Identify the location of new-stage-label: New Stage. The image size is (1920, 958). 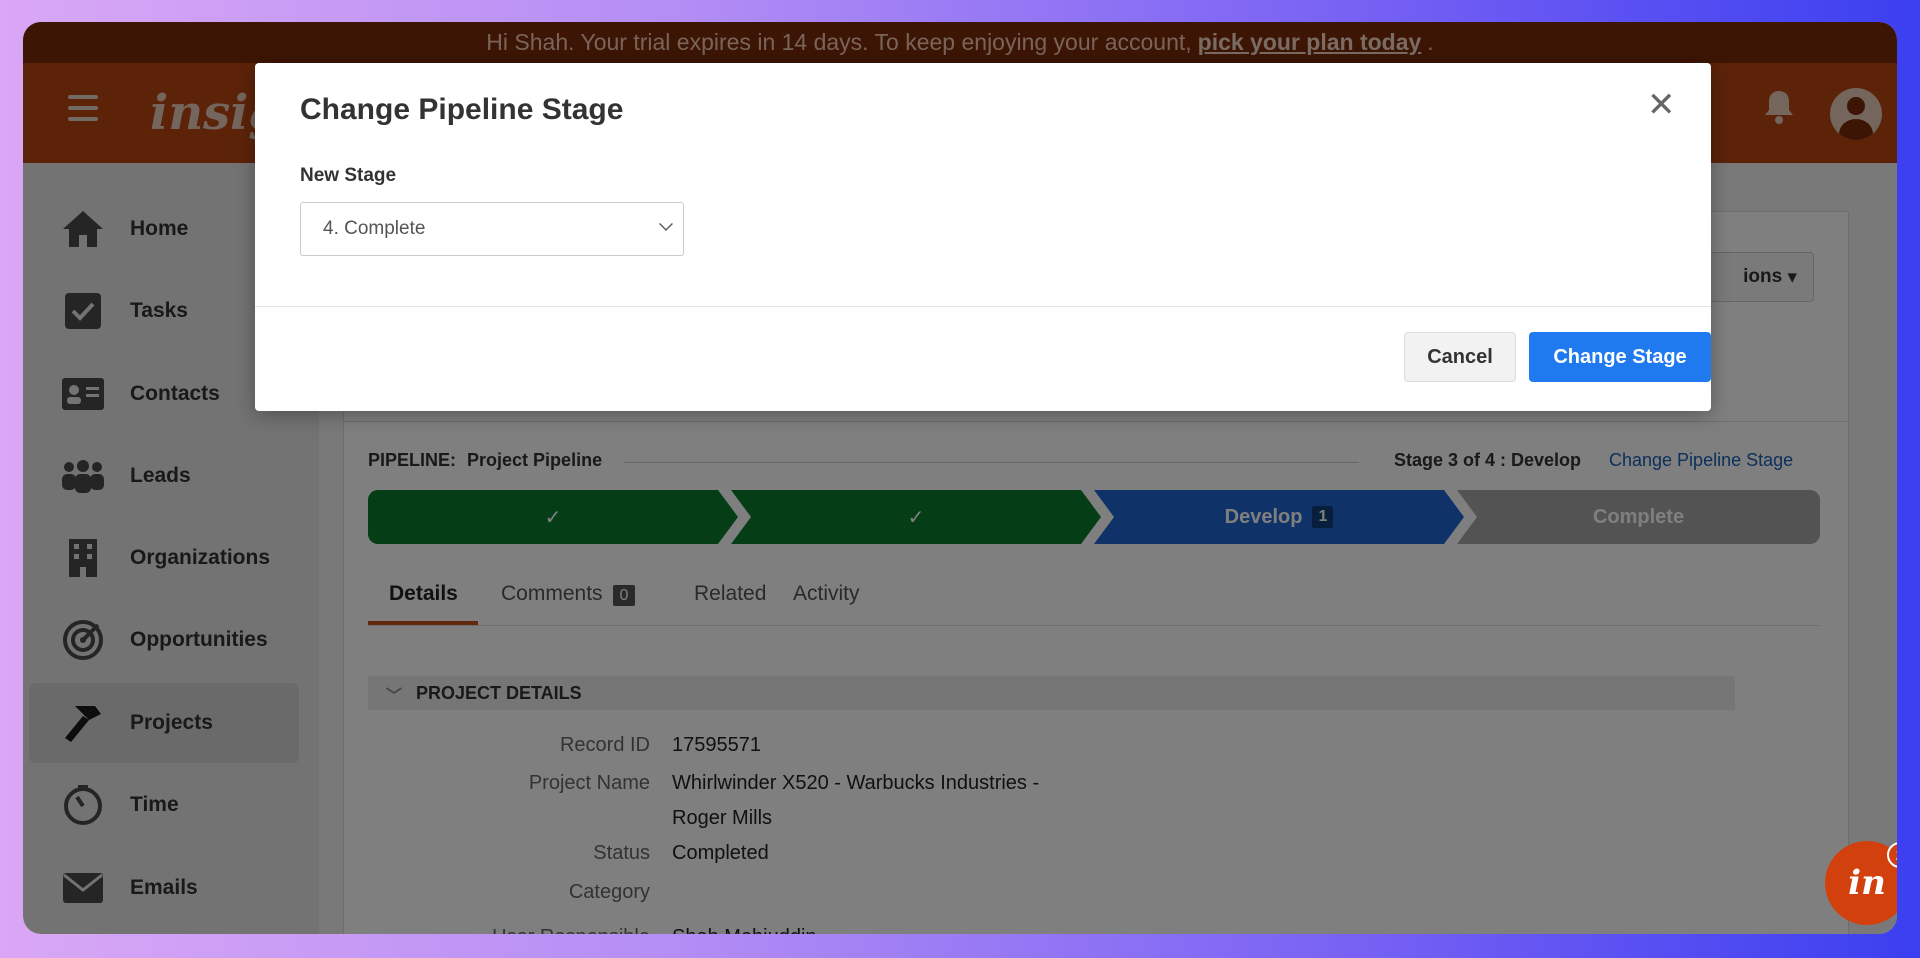
(348, 175).